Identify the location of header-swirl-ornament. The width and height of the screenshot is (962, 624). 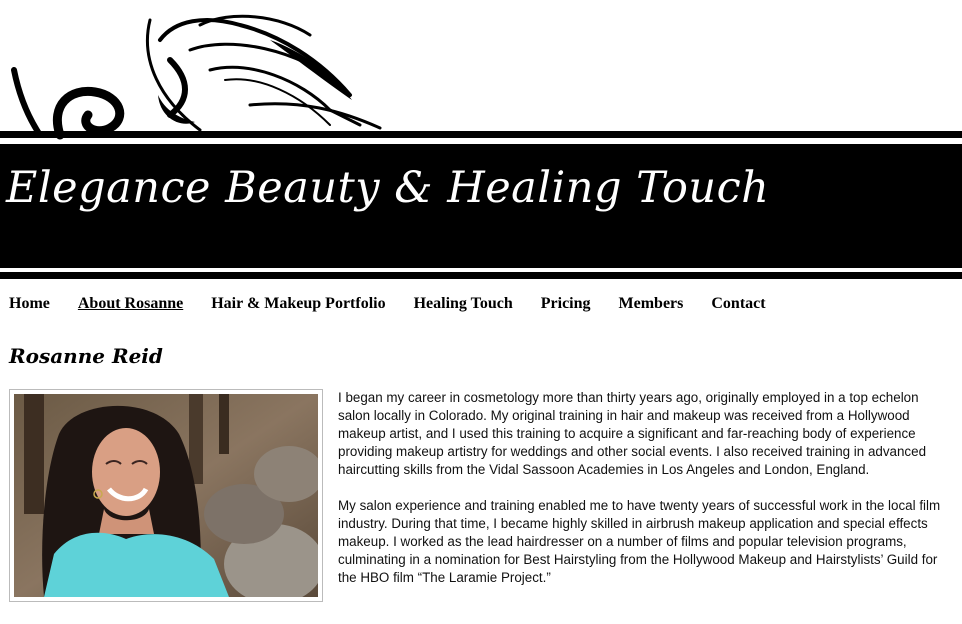
(196, 77).